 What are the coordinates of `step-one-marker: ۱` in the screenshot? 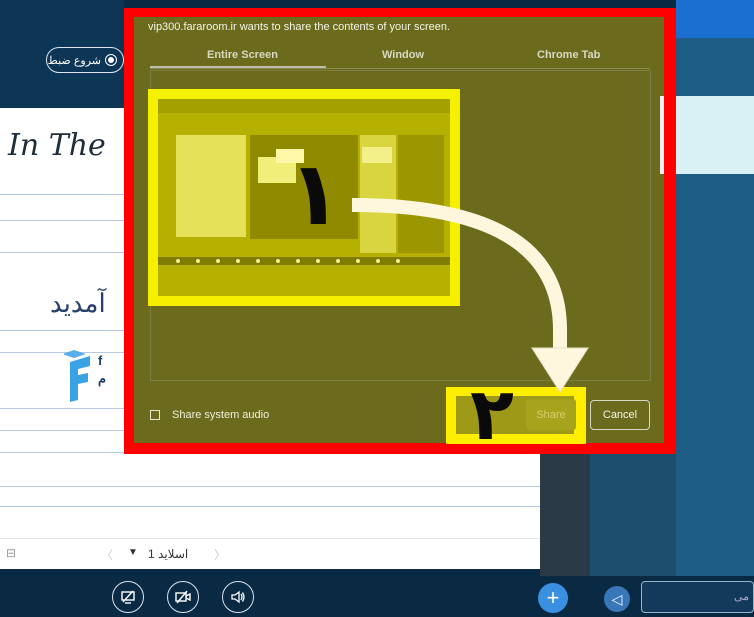 It's located at (315, 193).